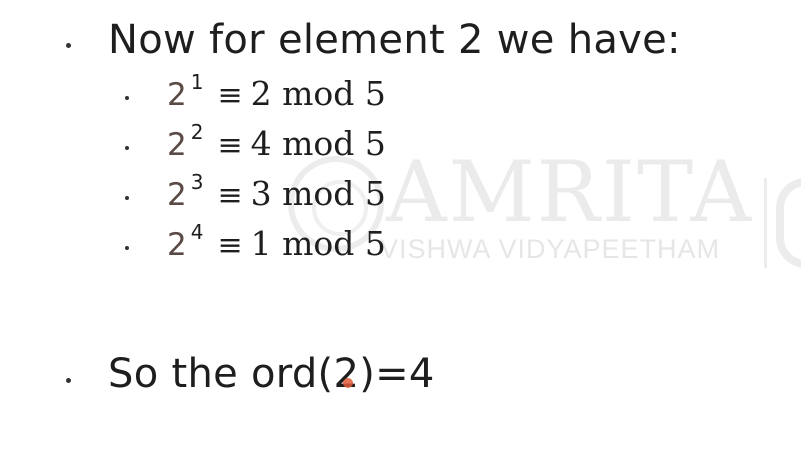 The width and height of the screenshot is (801, 470). I want to click on watermark-name: AMRITA, so click(570, 192).